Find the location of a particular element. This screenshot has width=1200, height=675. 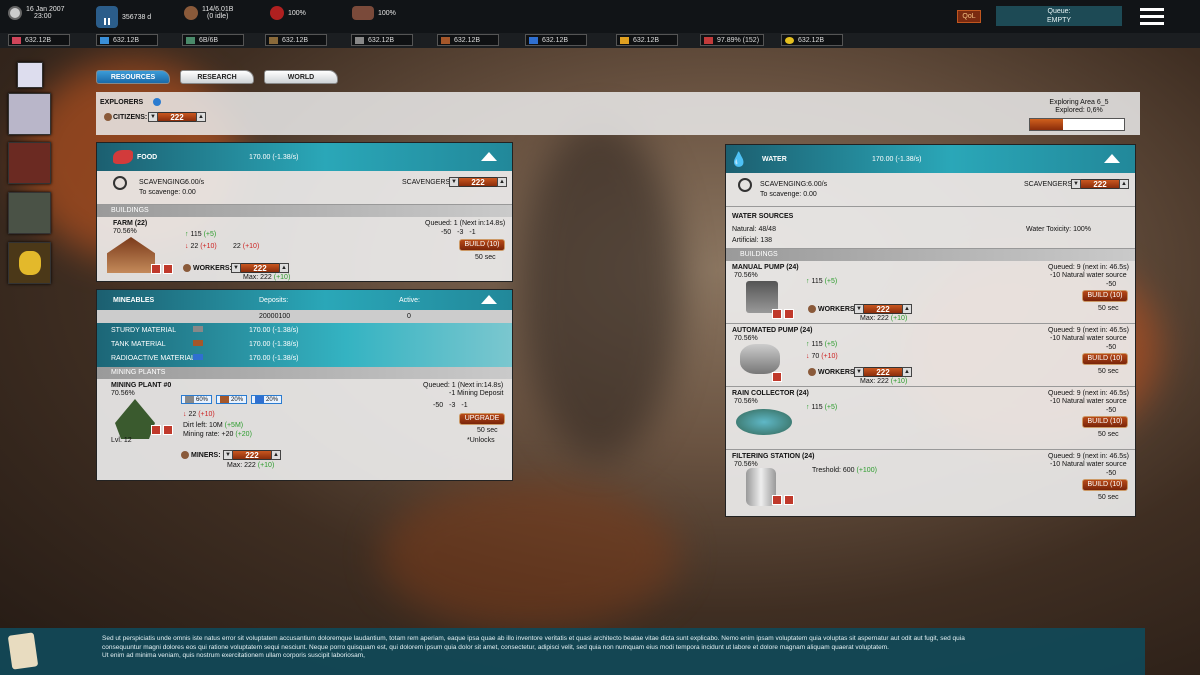

days-counter: 356738 d is located at coordinates (123, 17).